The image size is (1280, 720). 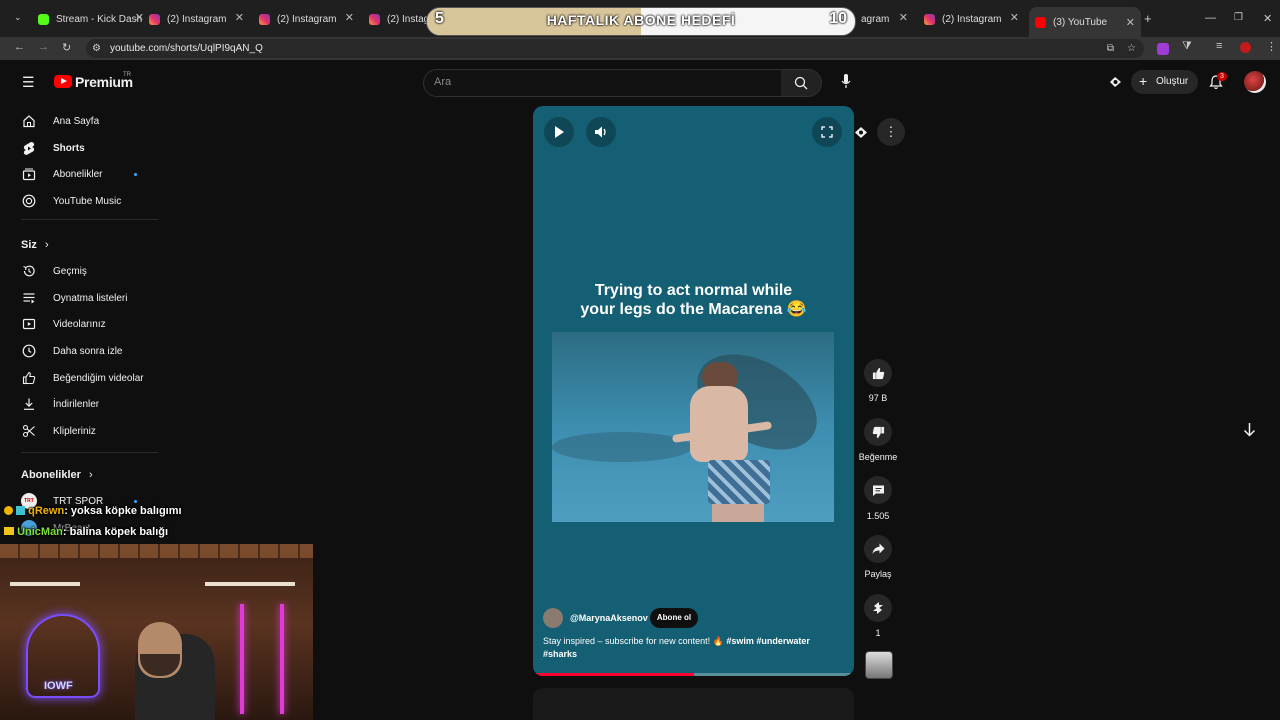 What do you see at coordinates (615, 48) in the screenshot?
I see `address-bar: ⚙ youtube.com/shorts/UqlPI9qAN_Q ⧉ ☆` at bounding box center [615, 48].